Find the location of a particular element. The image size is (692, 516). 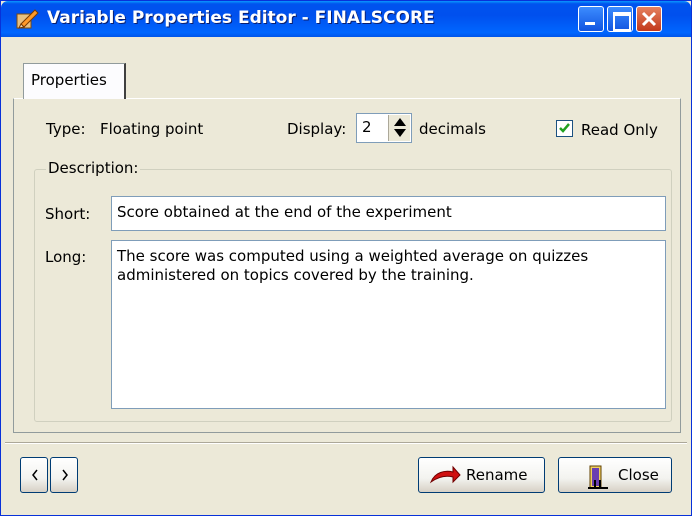

chevron-left-icon is located at coordinates (35, 475).